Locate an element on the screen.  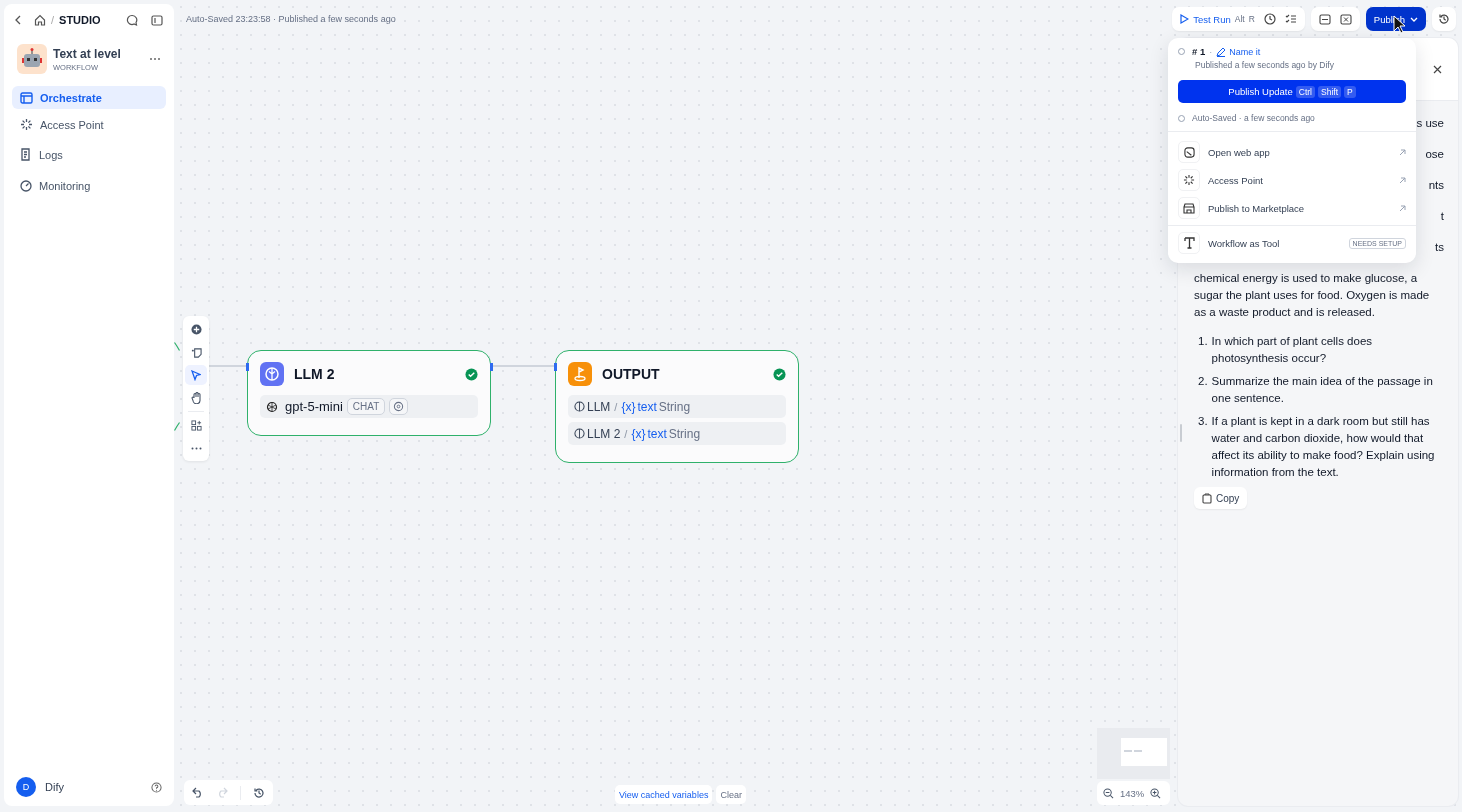
output-node: OUTPUT LLM / {x} text String LLM 2 / {x} text String is located at coordinates (677, 406).